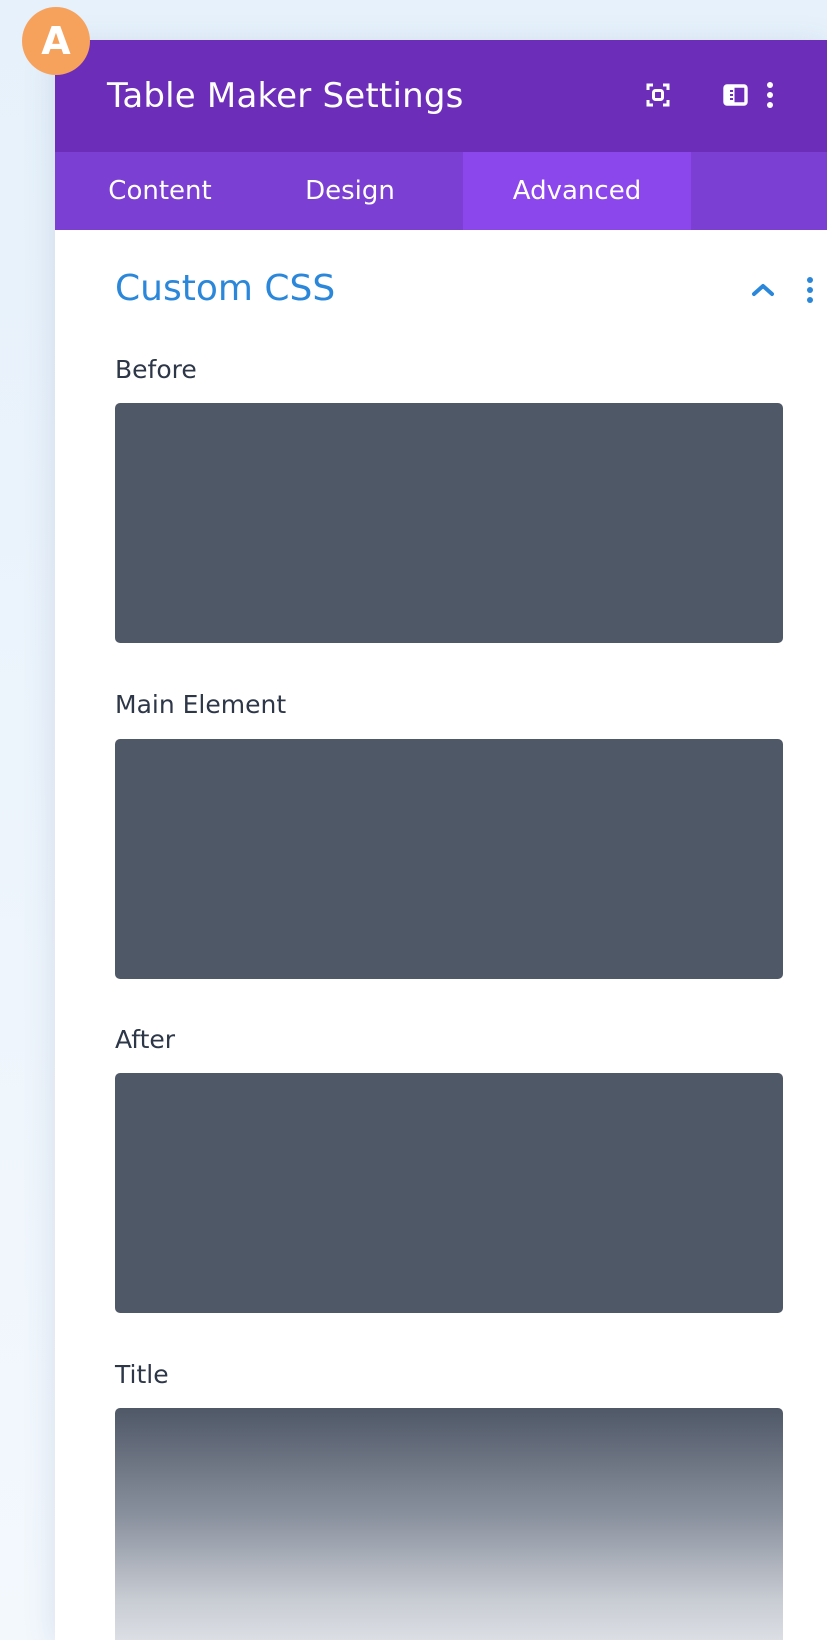 The image size is (827, 1640). What do you see at coordinates (145, 1039) in the screenshot?
I see `field-label-after: After` at bounding box center [145, 1039].